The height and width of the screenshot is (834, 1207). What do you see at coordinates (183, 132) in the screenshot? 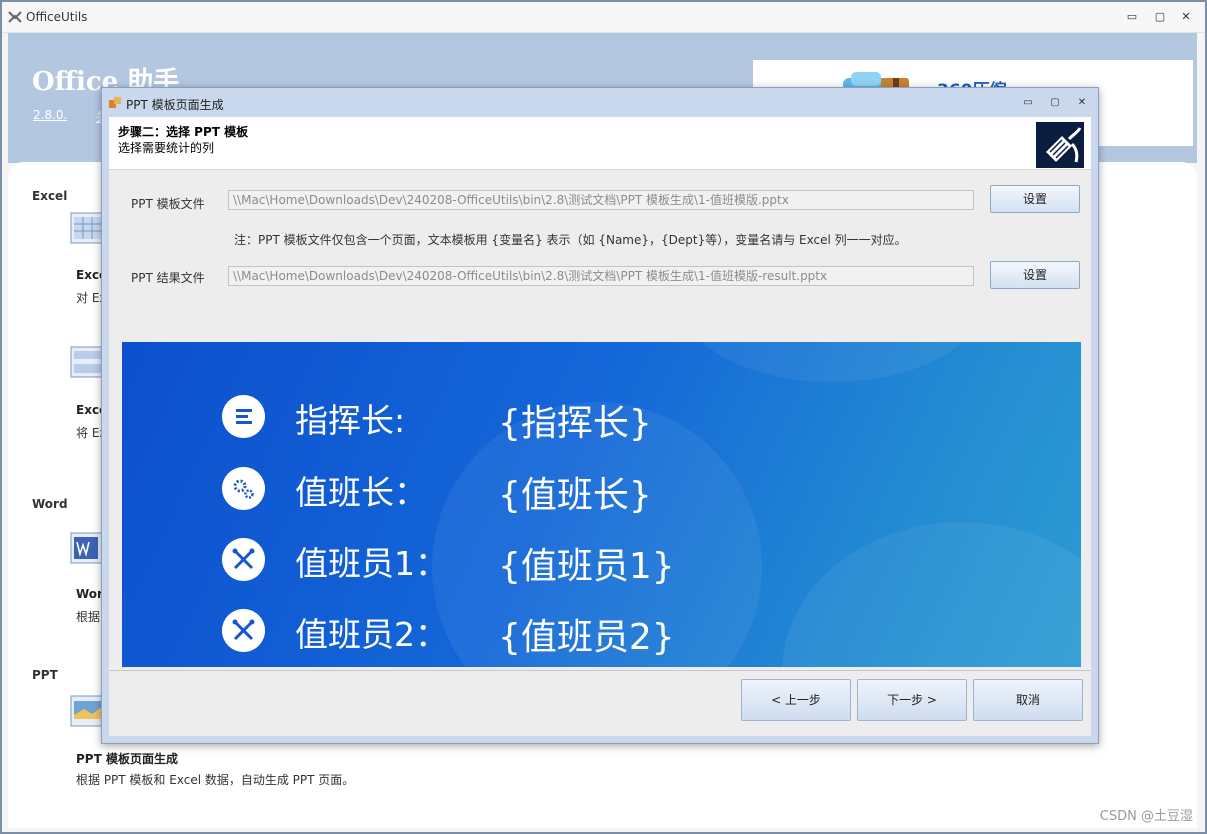
I see `step-title: 步骤二：选择 PPT 模板` at bounding box center [183, 132].